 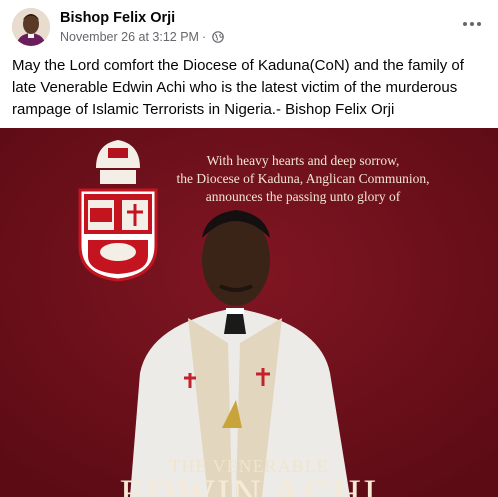 I want to click on deceased-name: EDWIN ACHI, so click(x=249, y=484).